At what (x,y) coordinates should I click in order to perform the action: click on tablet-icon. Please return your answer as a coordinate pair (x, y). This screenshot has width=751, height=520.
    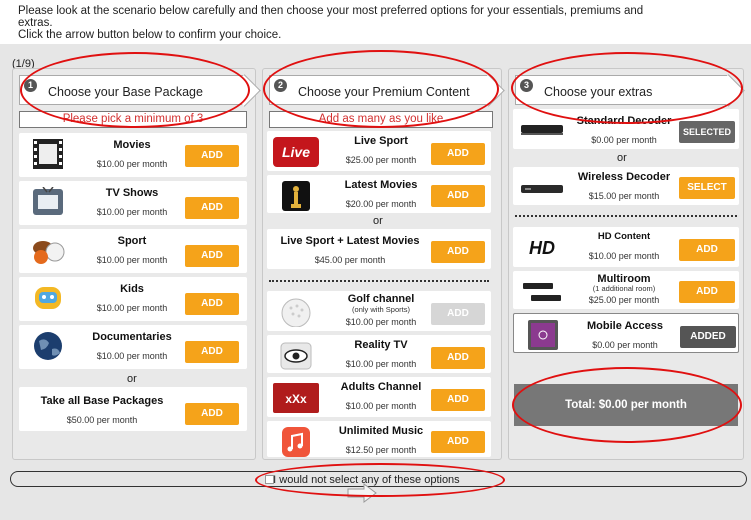
    Looking at the image, I should click on (543, 335).